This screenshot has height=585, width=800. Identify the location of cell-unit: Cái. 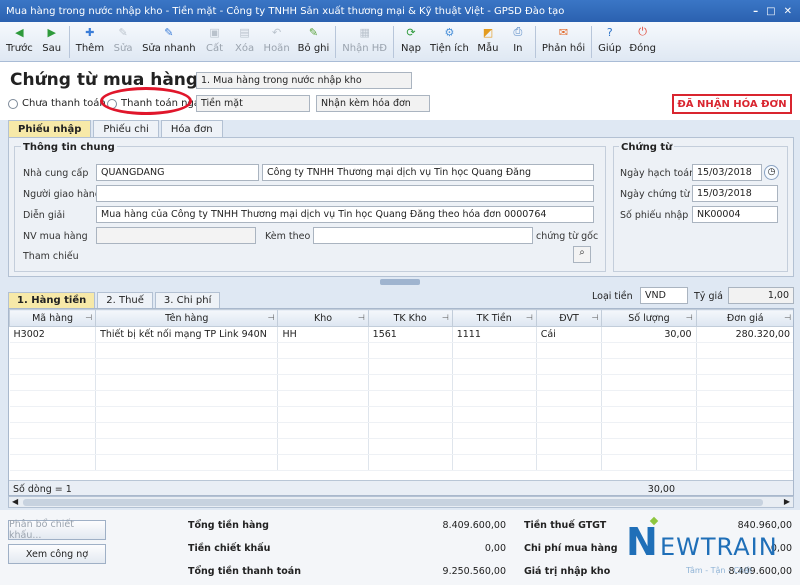
(569, 334).